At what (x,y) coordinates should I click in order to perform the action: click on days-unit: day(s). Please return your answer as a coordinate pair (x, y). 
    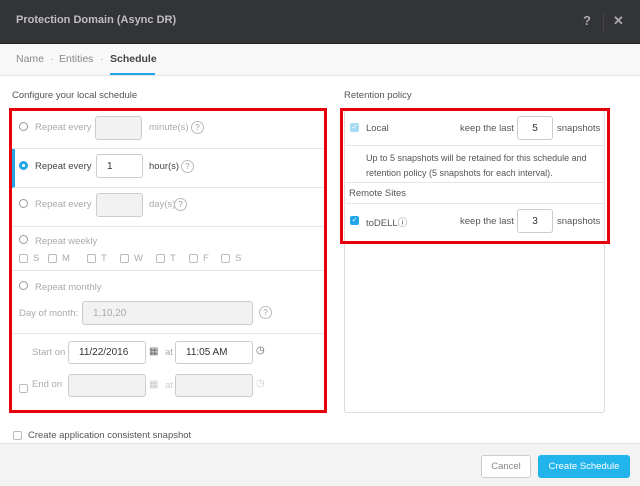
    Looking at the image, I should click on (162, 204).